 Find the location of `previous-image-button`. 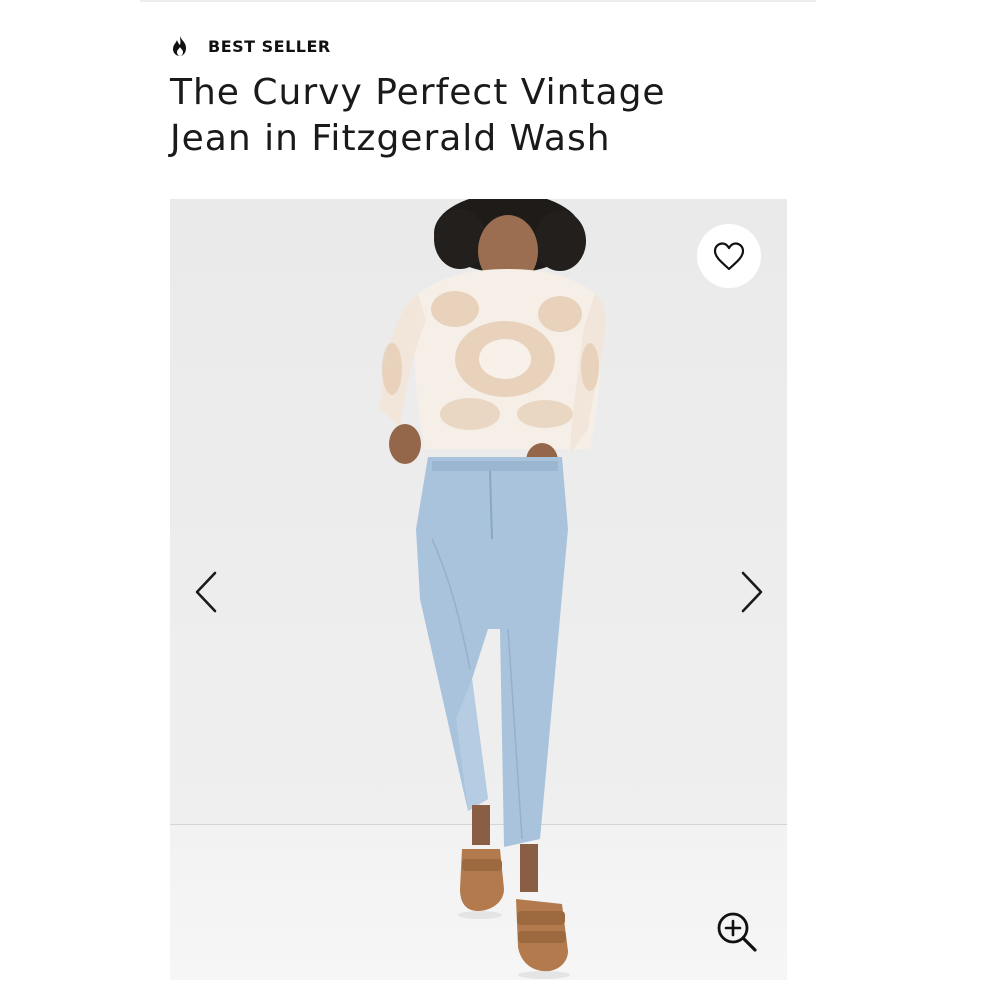

previous-image-button is located at coordinates (206, 592).